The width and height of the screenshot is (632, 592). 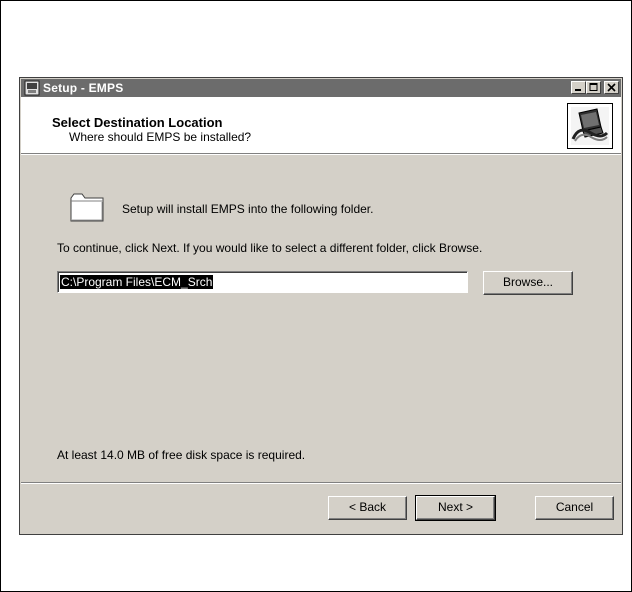 What do you see at coordinates (321, 154) in the screenshot?
I see `header-divider-highlight` at bounding box center [321, 154].